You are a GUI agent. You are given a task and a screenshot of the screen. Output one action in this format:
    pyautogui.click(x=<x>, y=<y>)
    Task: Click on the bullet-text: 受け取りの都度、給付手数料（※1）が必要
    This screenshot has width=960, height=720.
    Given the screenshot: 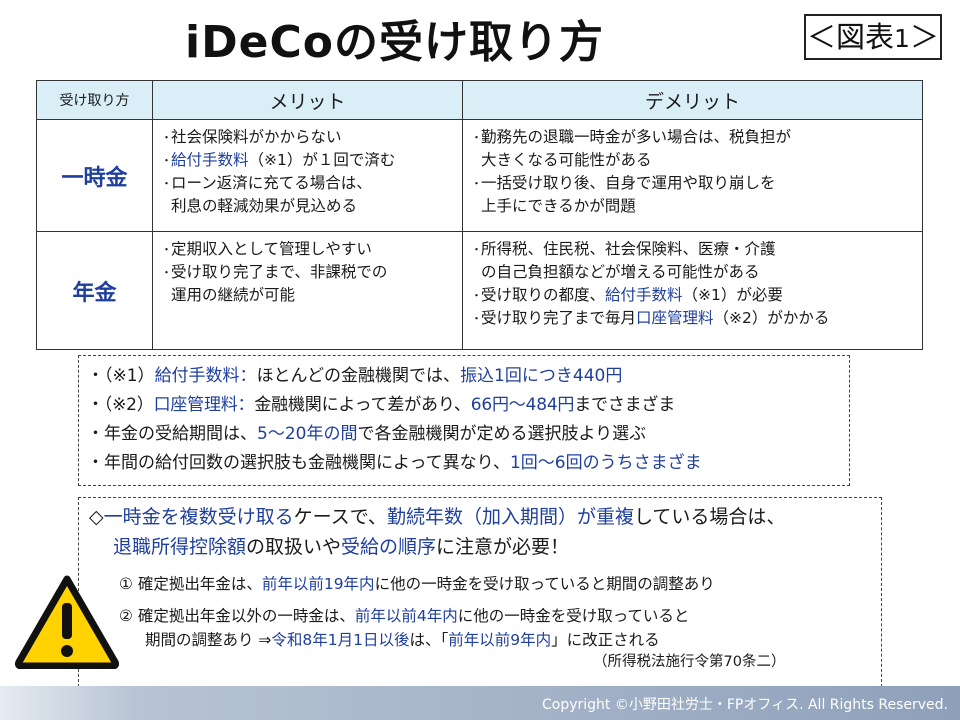 What is the action you would take?
    pyautogui.click(x=632, y=295)
    